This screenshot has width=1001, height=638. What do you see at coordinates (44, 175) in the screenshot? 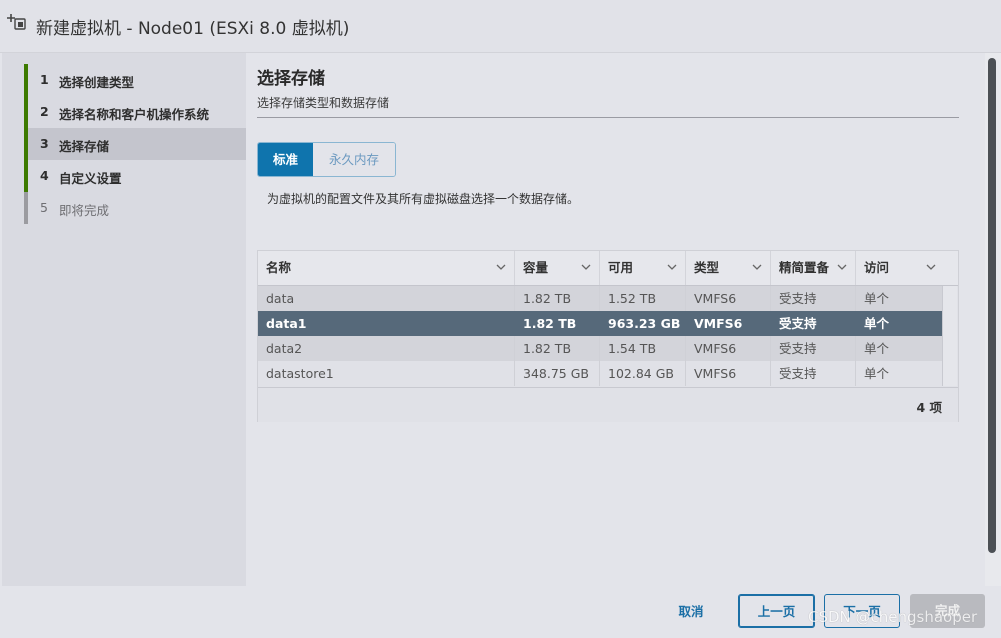
I see `step-number: 4` at bounding box center [44, 175].